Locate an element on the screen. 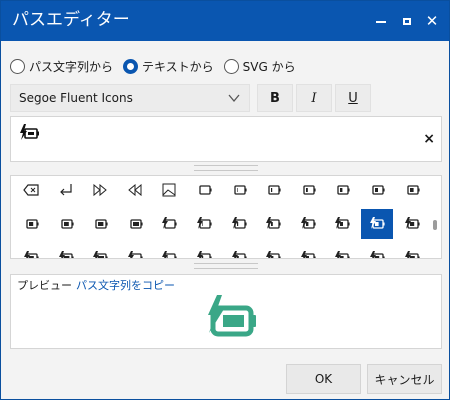 The image size is (450, 400). vertical-scrollbar is located at coordinates (435, 225).